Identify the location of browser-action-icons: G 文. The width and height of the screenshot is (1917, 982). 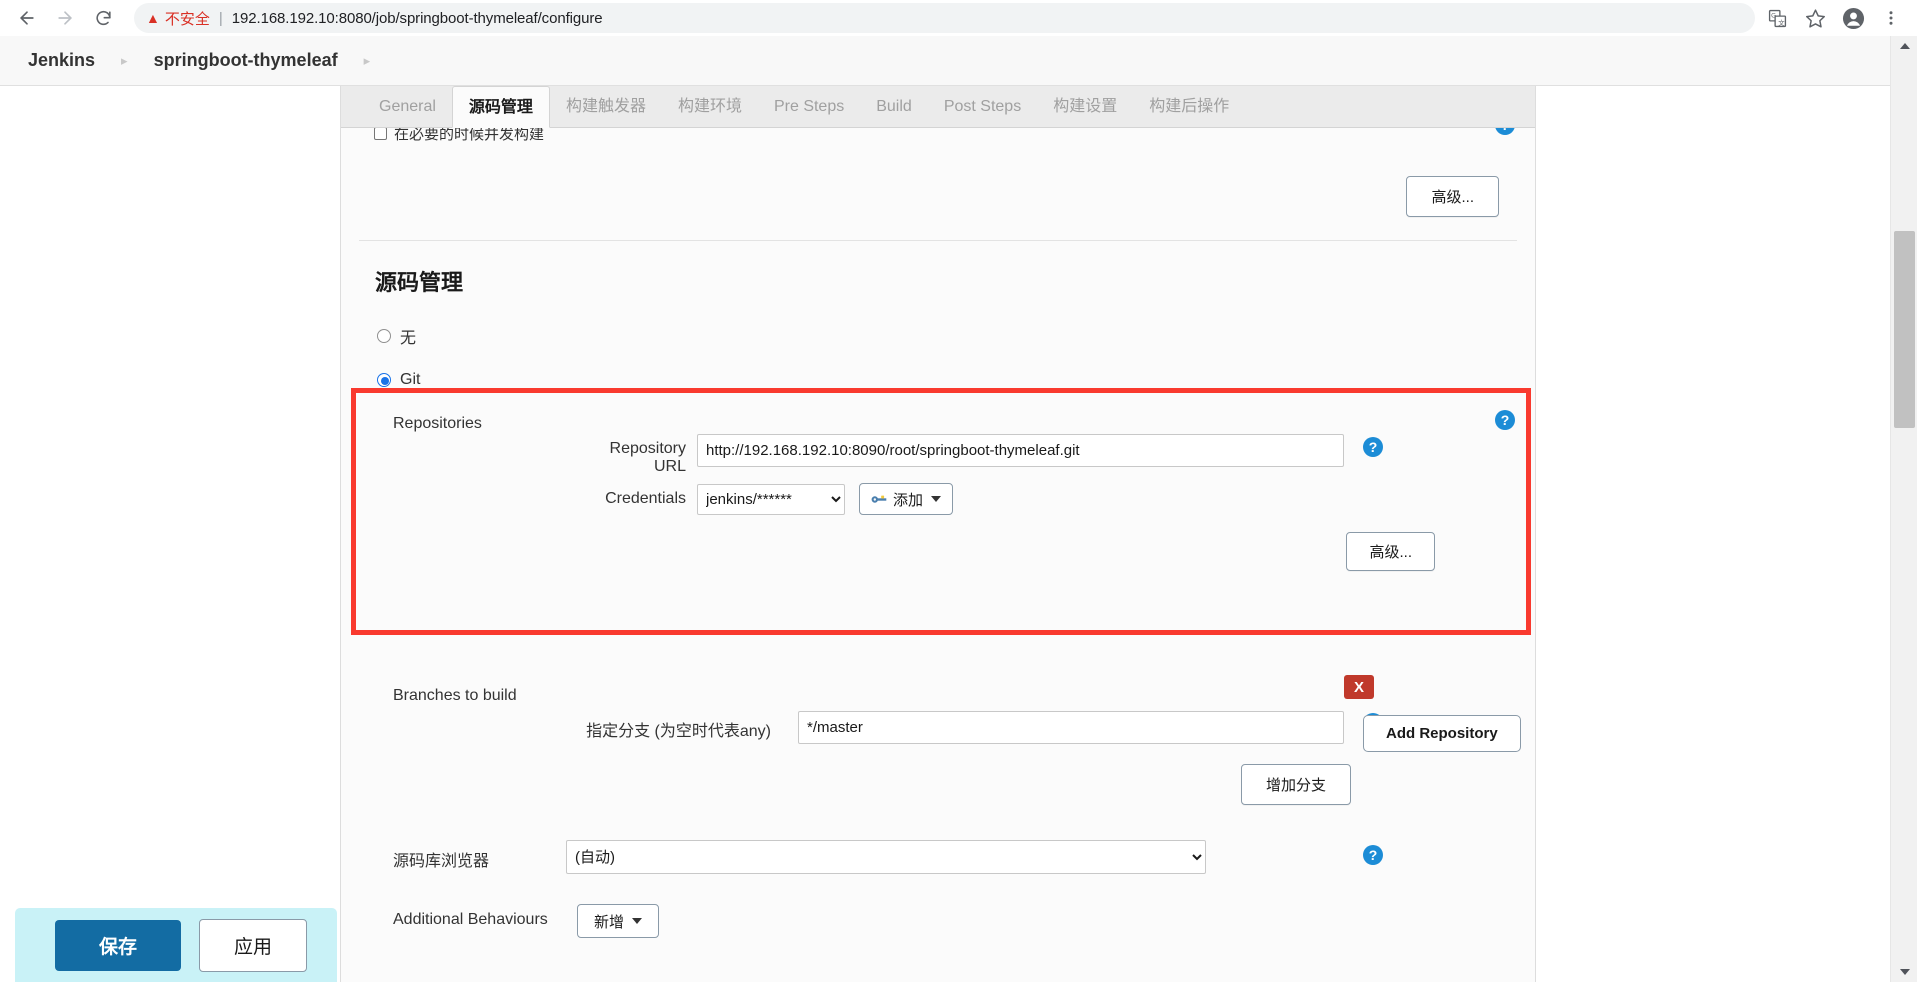
(1834, 18).